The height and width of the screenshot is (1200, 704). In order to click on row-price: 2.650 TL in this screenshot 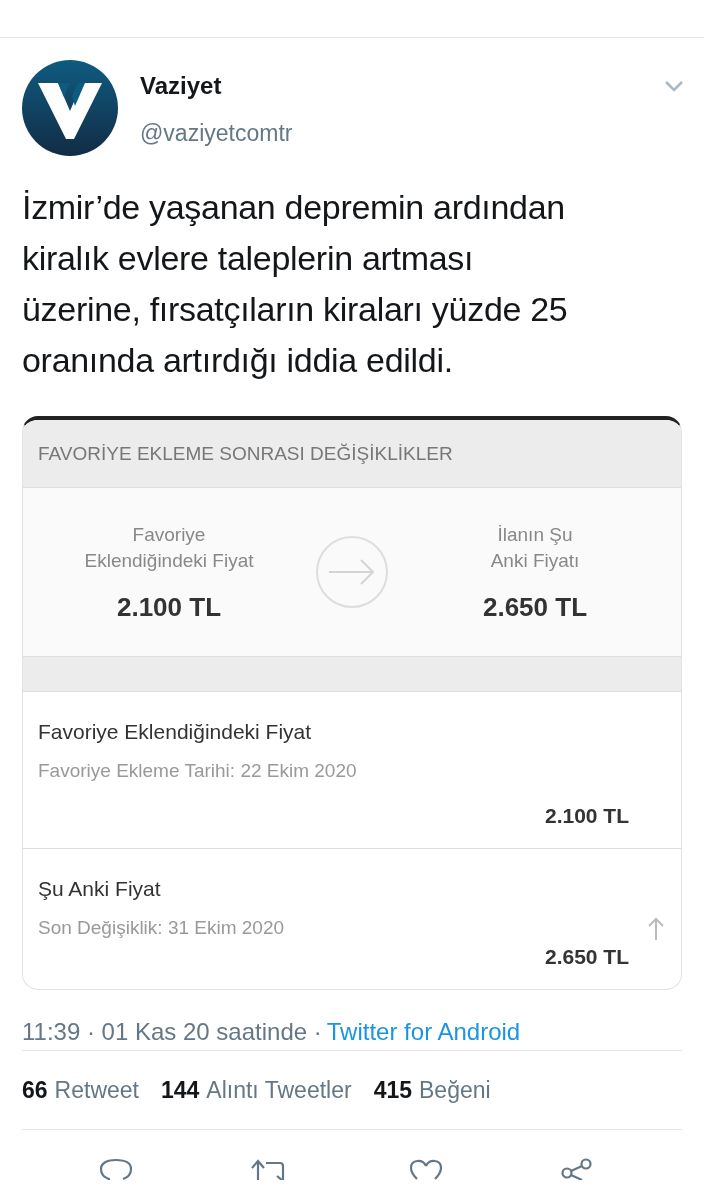, I will do `click(586, 957)`.